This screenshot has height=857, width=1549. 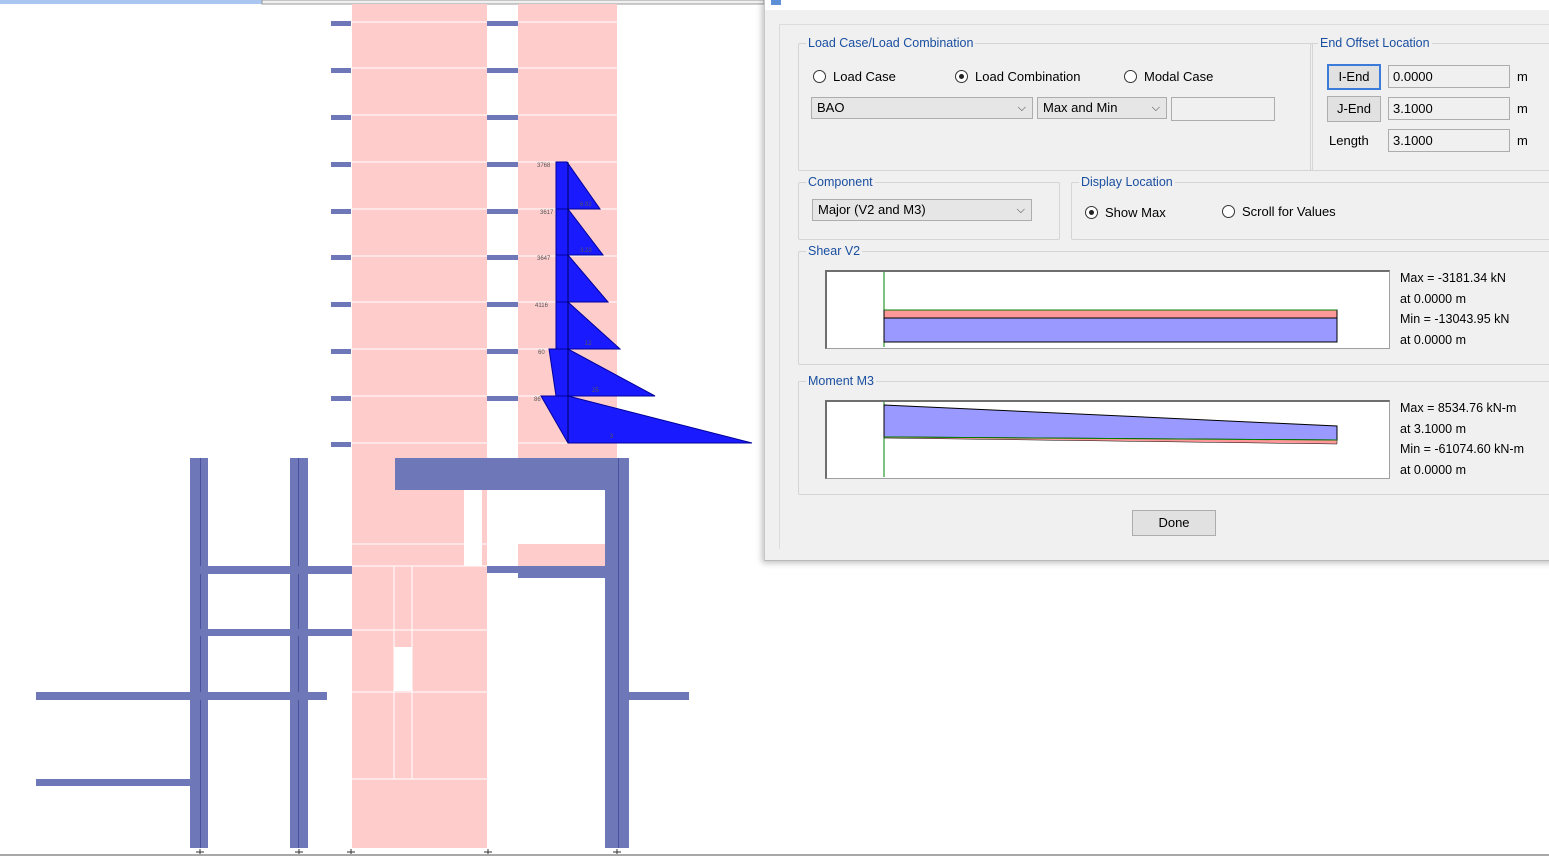 I want to click on svg-text: 86, so click(x=537, y=400).